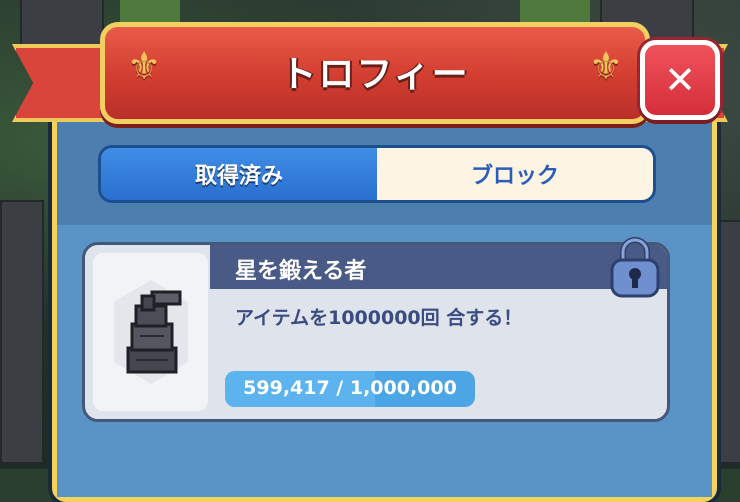 The image size is (740, 502). I want to click on tab-acquired: 取得済み, so click(239, 174).